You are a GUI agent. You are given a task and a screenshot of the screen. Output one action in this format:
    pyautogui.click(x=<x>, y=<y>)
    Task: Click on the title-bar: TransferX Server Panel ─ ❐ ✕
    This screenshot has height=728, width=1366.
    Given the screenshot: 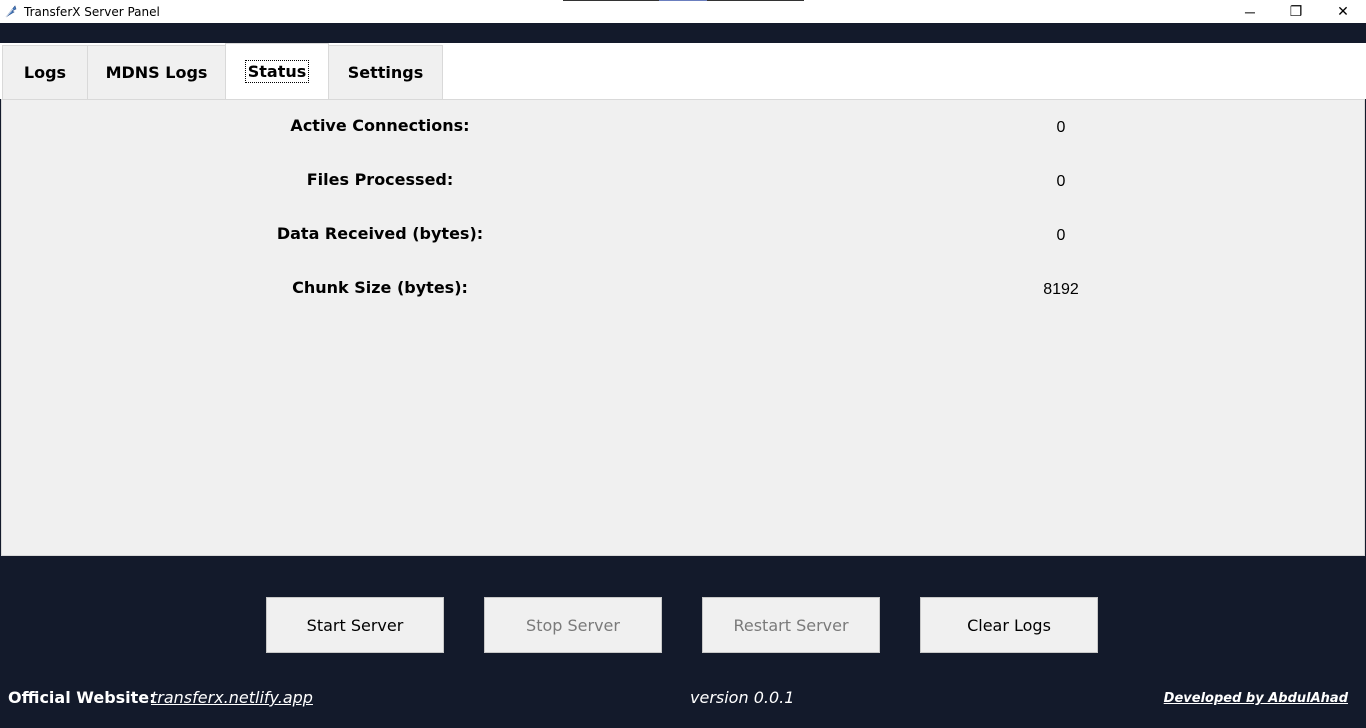 What is the action you would take?
    pyautogui.click(x=683, y=11)
    